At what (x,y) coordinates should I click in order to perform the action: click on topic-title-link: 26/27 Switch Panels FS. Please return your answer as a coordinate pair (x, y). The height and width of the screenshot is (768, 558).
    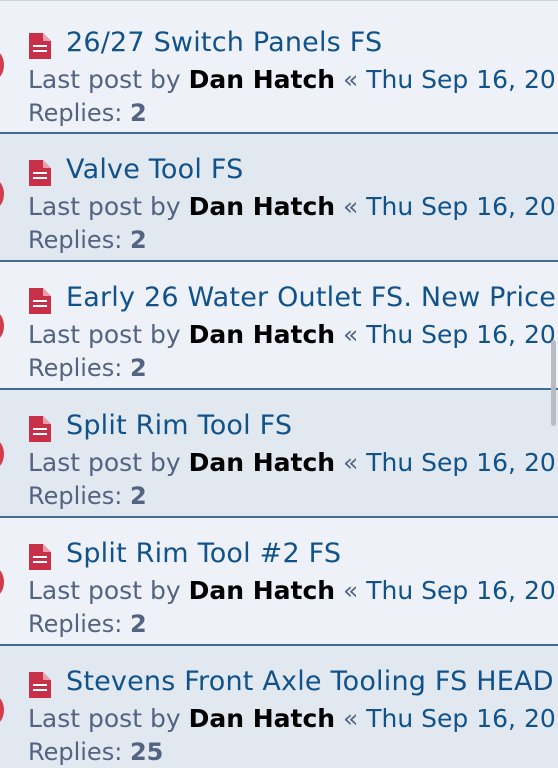
    Looking at the image, I should click on (224, 42).